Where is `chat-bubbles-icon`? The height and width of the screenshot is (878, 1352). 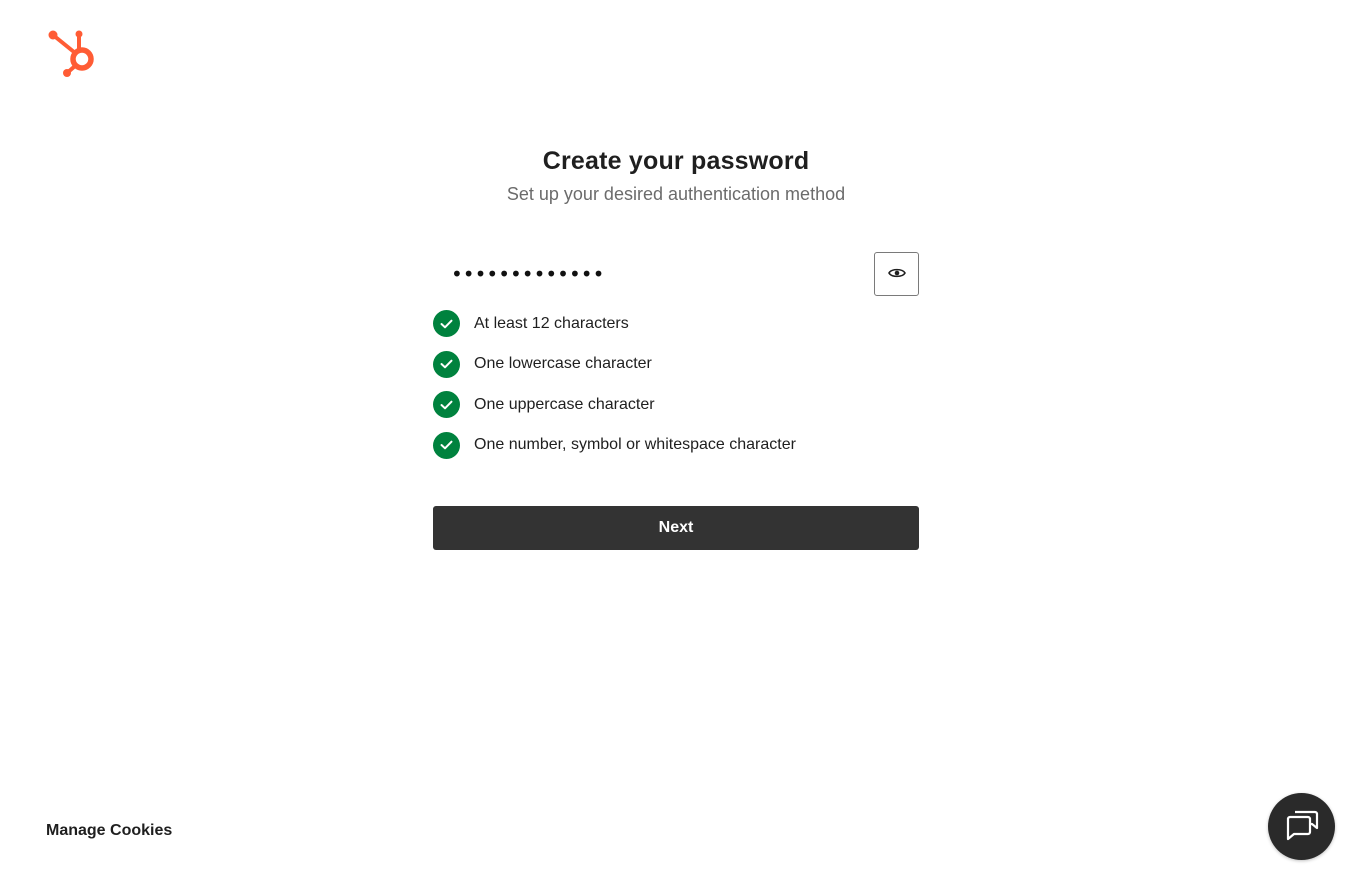 chat-bubbles-icon is located at coordinates (1302, 826).